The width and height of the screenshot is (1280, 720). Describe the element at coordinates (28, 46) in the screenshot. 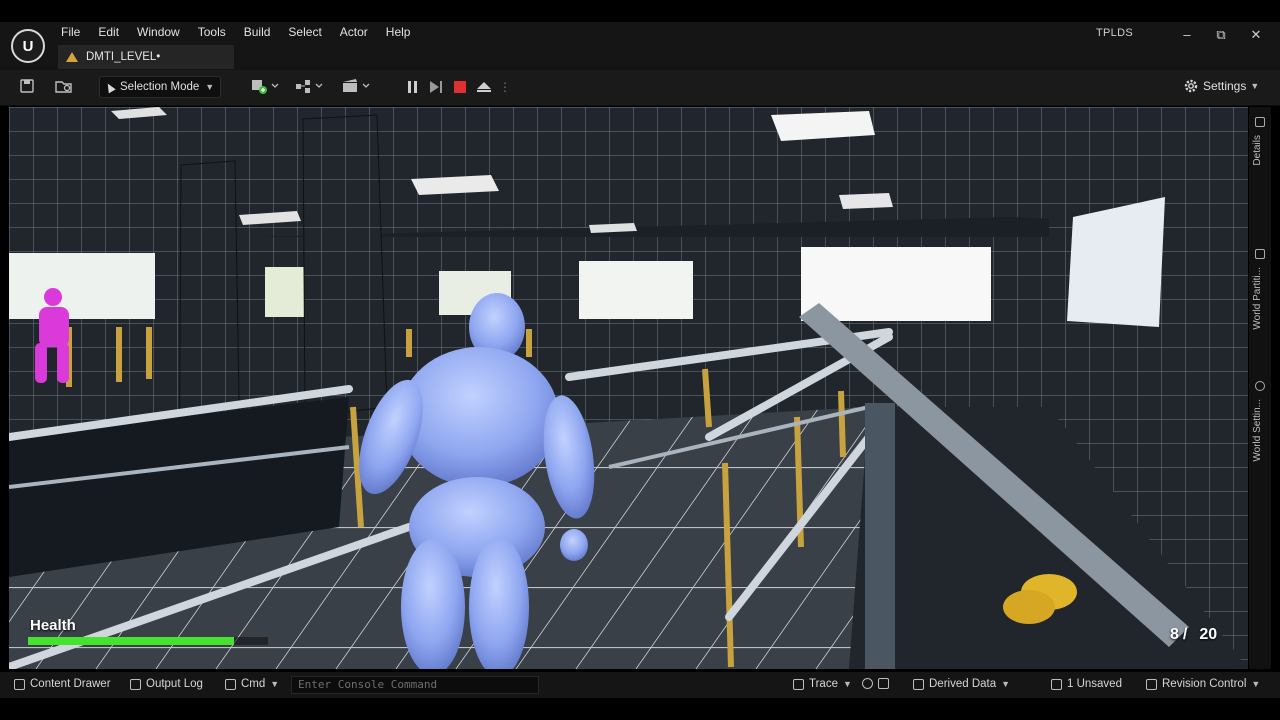

I see `unreal-logo-icon: U` at that location.